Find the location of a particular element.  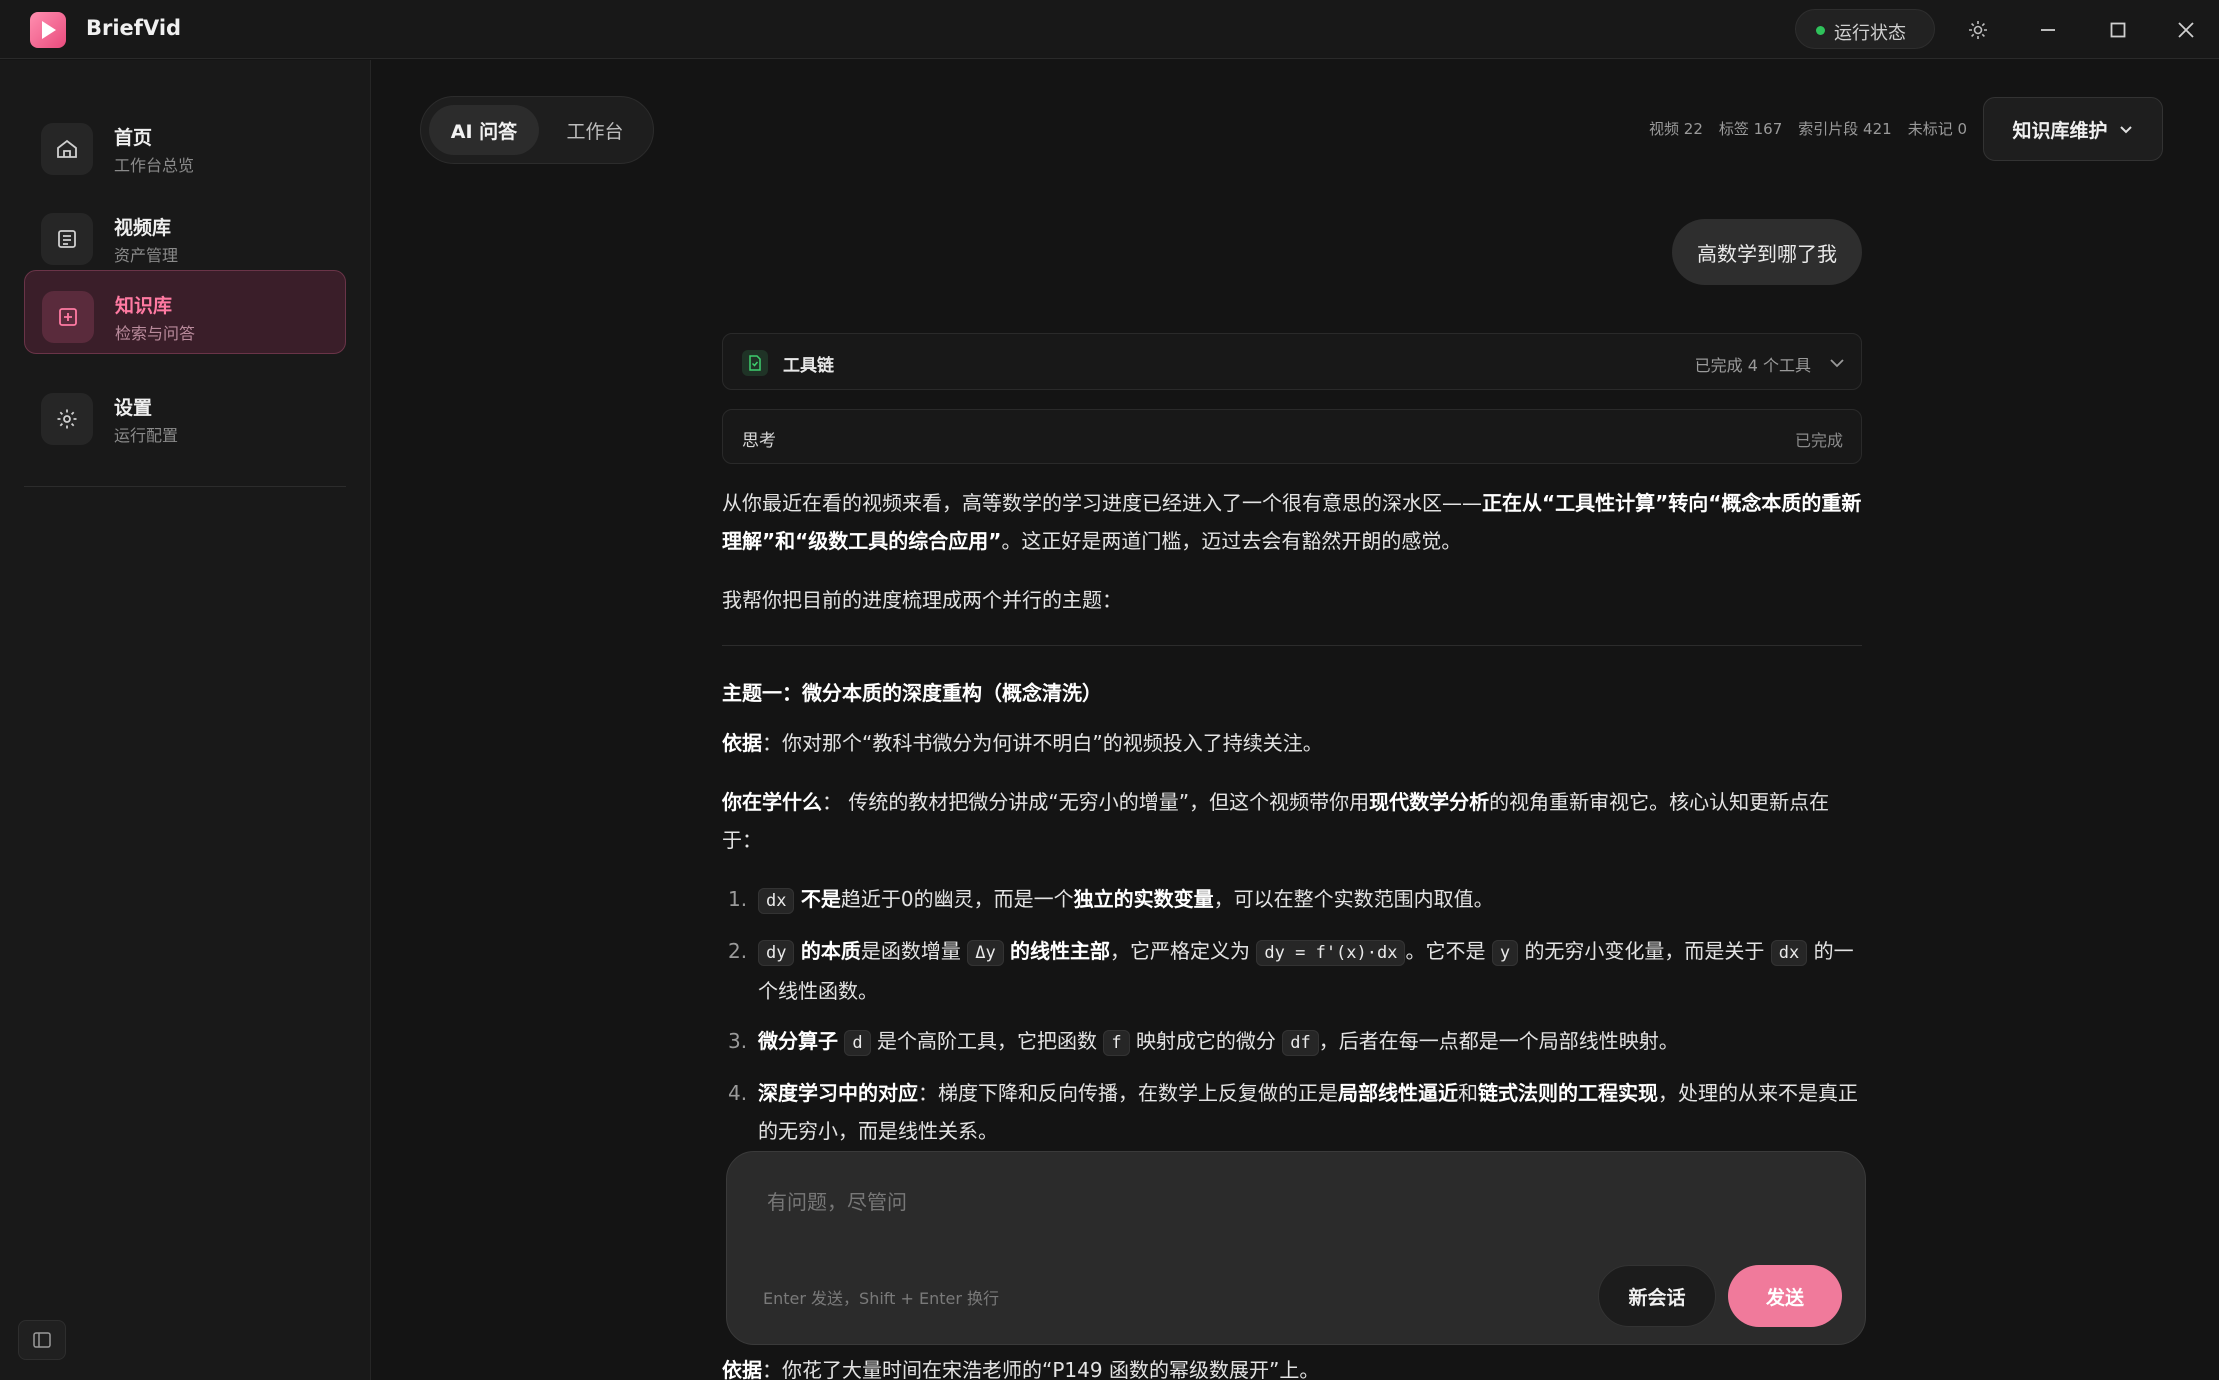

tool-chain-label: 工具链 is located at coordinates (808, 366).